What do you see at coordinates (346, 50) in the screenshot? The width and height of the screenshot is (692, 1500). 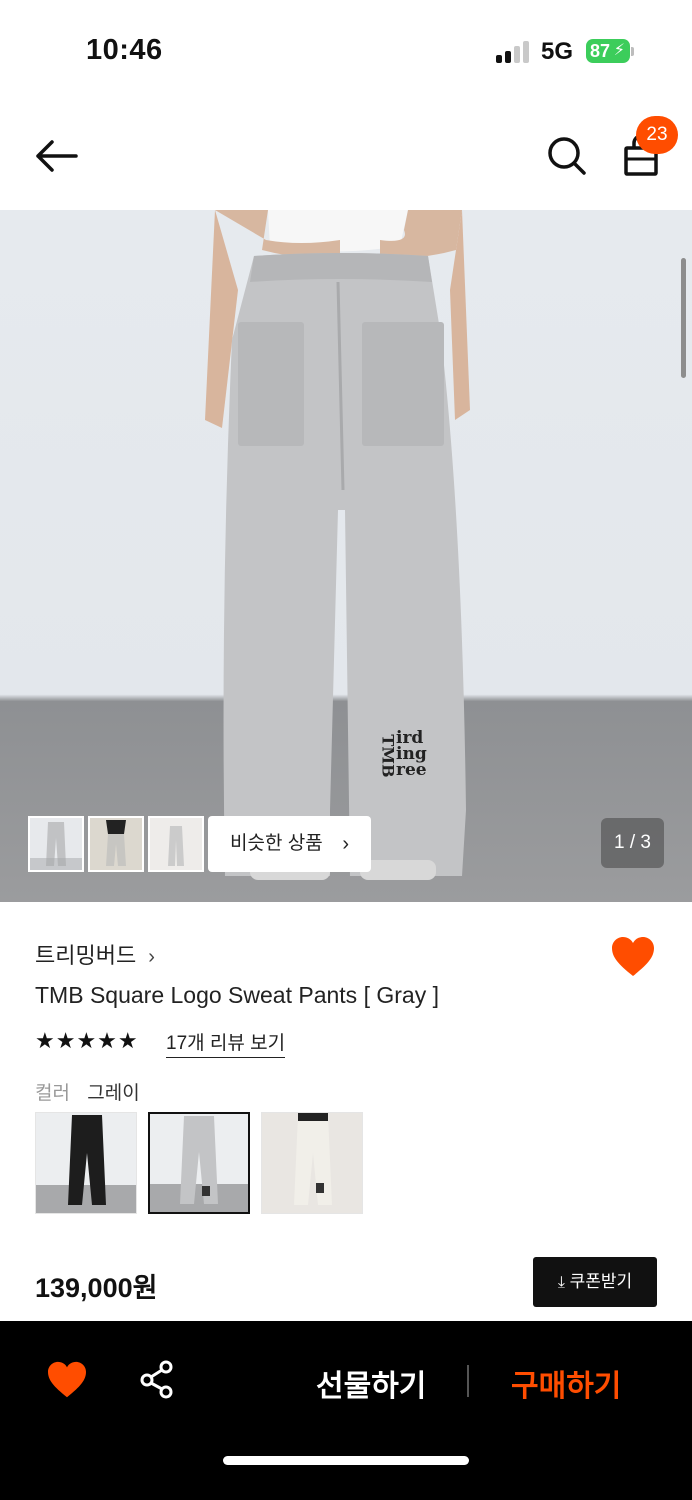 I see `status-bar: 10:46 5G 87 ⚡` at bounding box center [346, 50].